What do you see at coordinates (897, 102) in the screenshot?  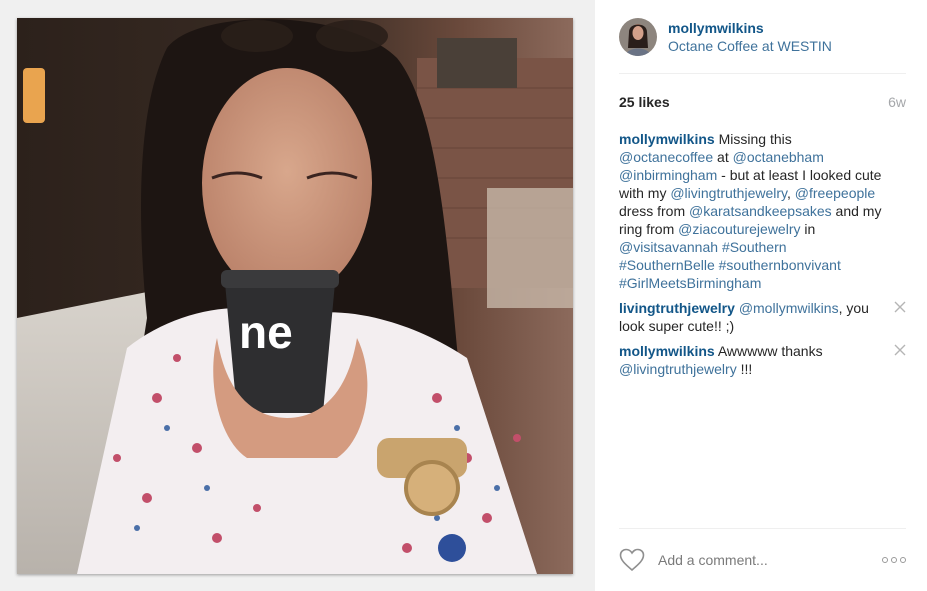 I see `post-age: 6w` at bounding box center [897, 102].